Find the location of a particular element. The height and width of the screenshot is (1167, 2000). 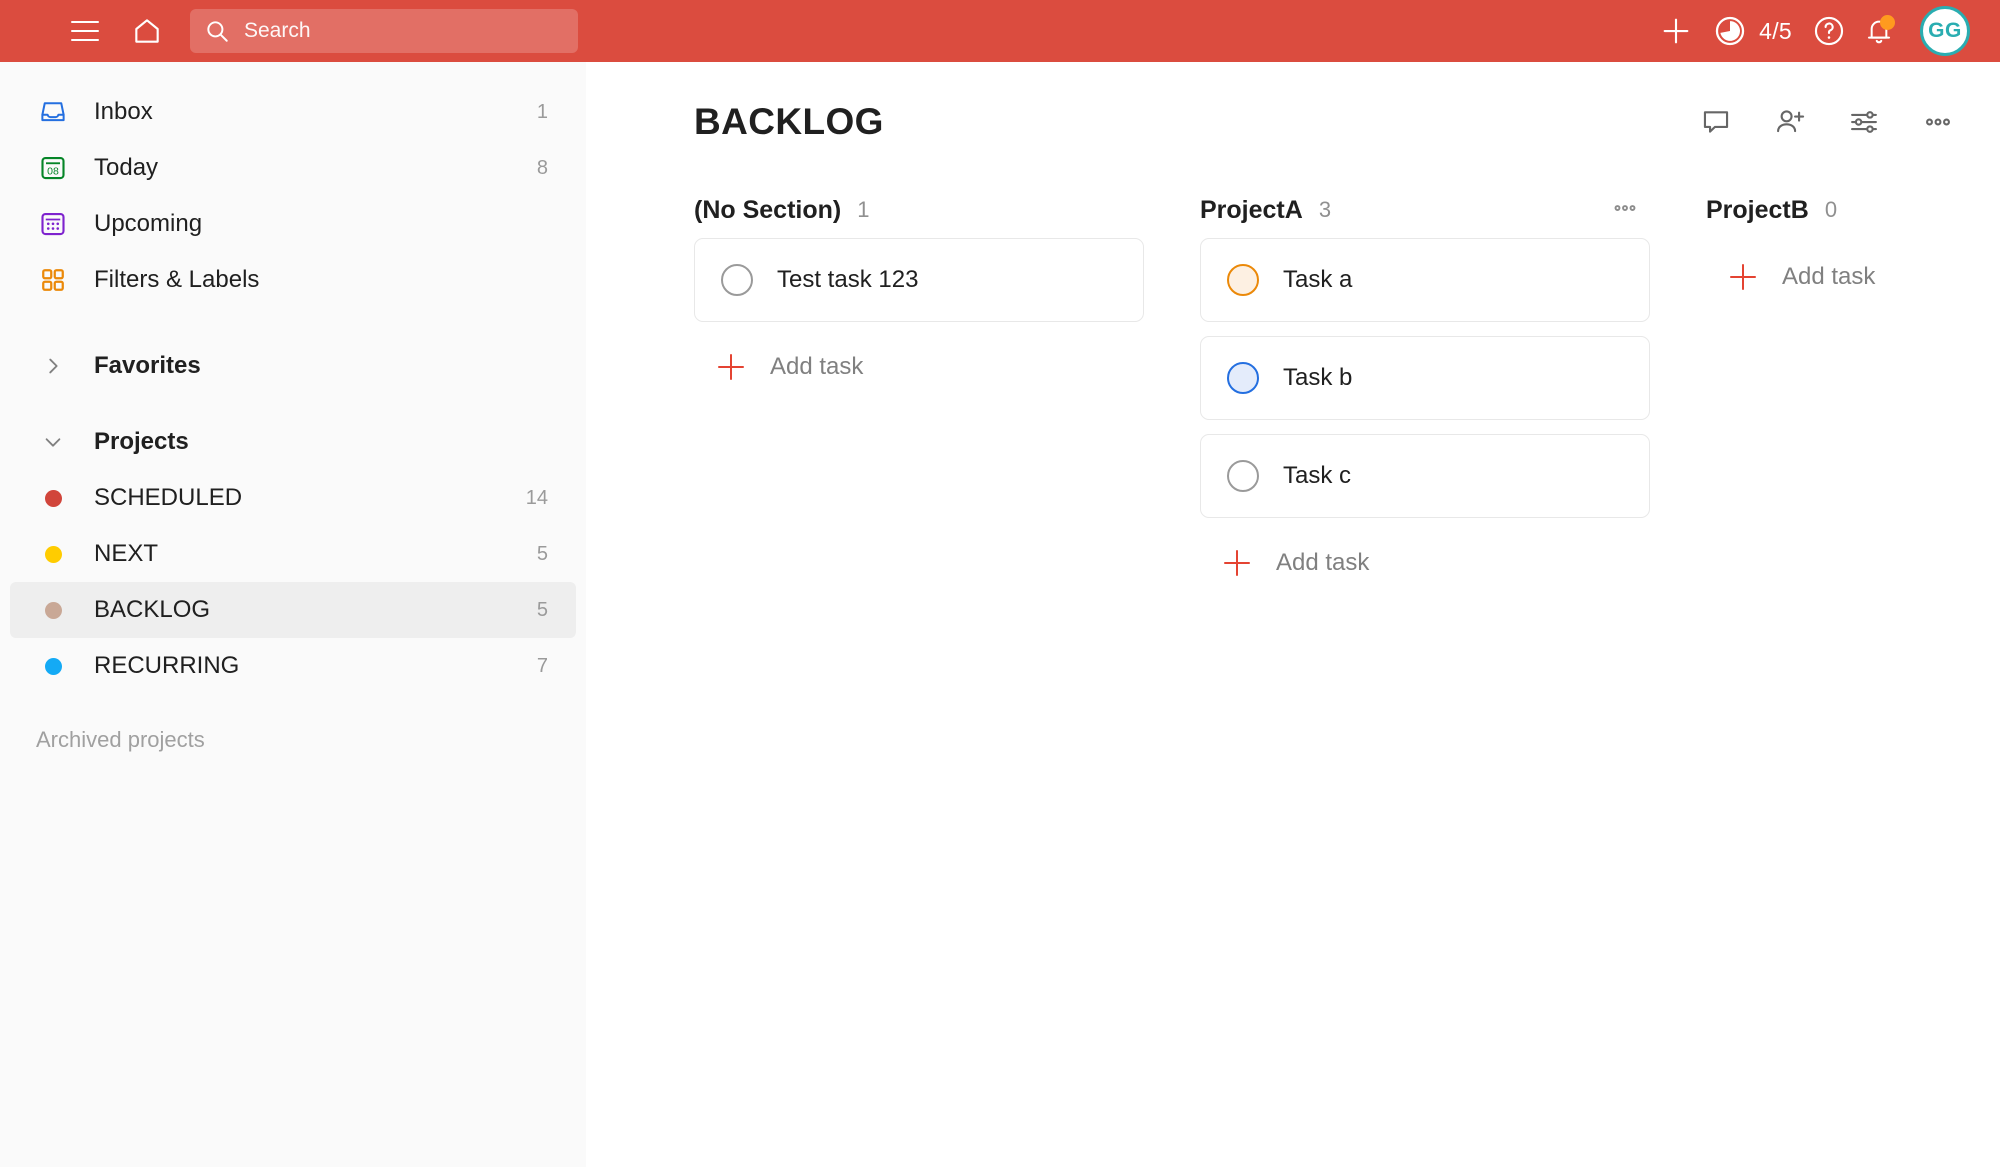

sidebar-item-label: Today is located at coordinates (126, 167).